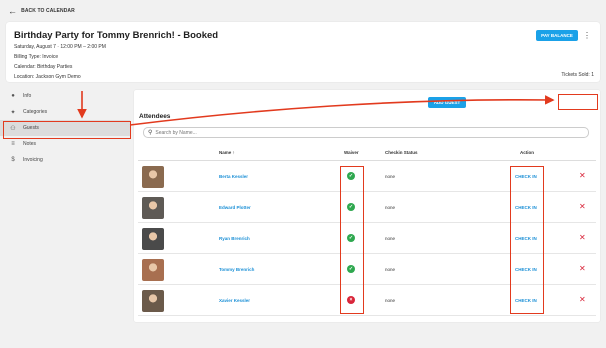 This screenshot has height=348, width=606. I want to click on back-to-calendar-link: ← BACK TO CALENDAR, so click(303, 11).